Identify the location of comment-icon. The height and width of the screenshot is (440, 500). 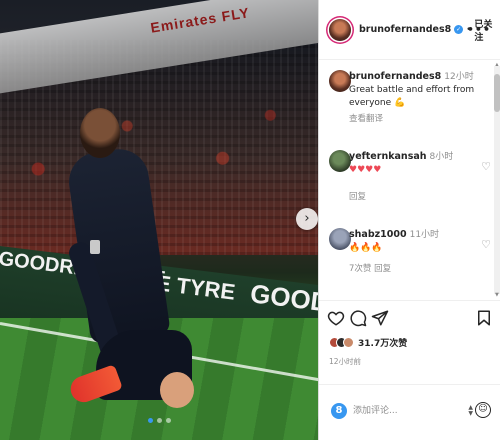
(358, 318).